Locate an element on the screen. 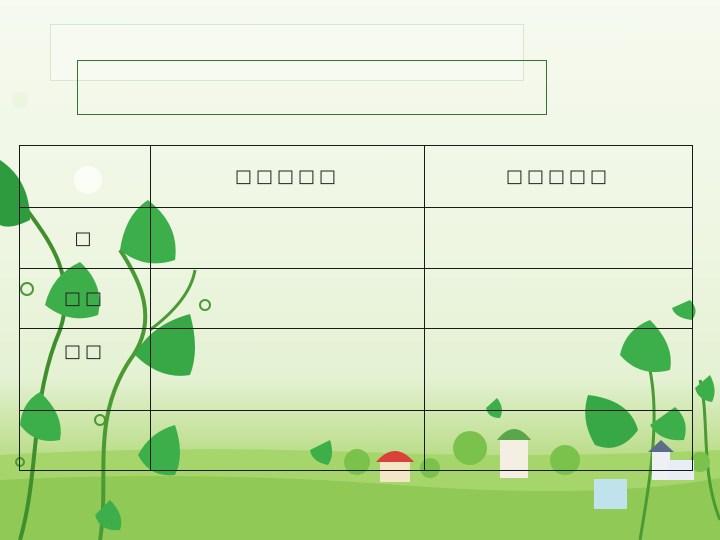 The width and height of the screenshot is (720, 540). header-cell-col1: □□□□□ is located at coordinates (287, 176).